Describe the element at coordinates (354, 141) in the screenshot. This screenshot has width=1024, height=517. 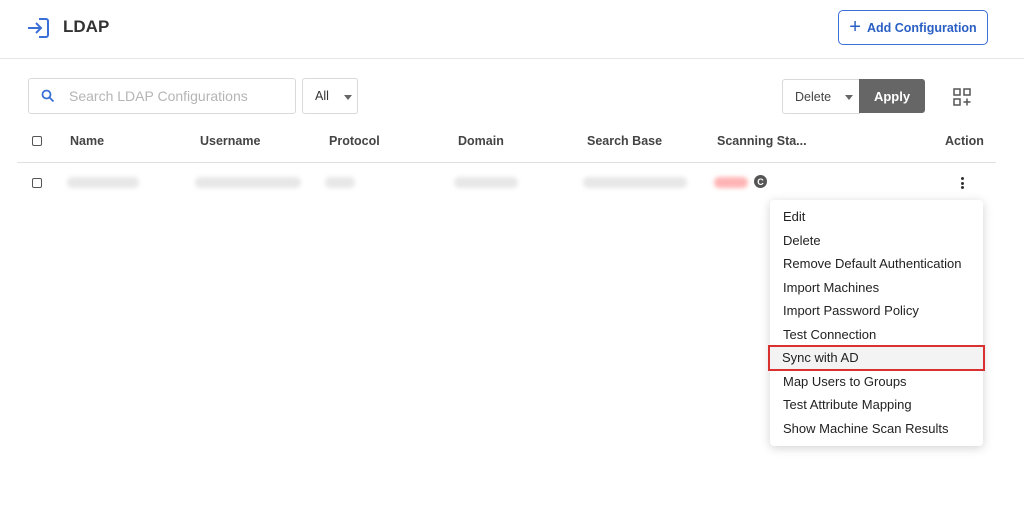
I see `column-header-protocol: Protocol` at that location.